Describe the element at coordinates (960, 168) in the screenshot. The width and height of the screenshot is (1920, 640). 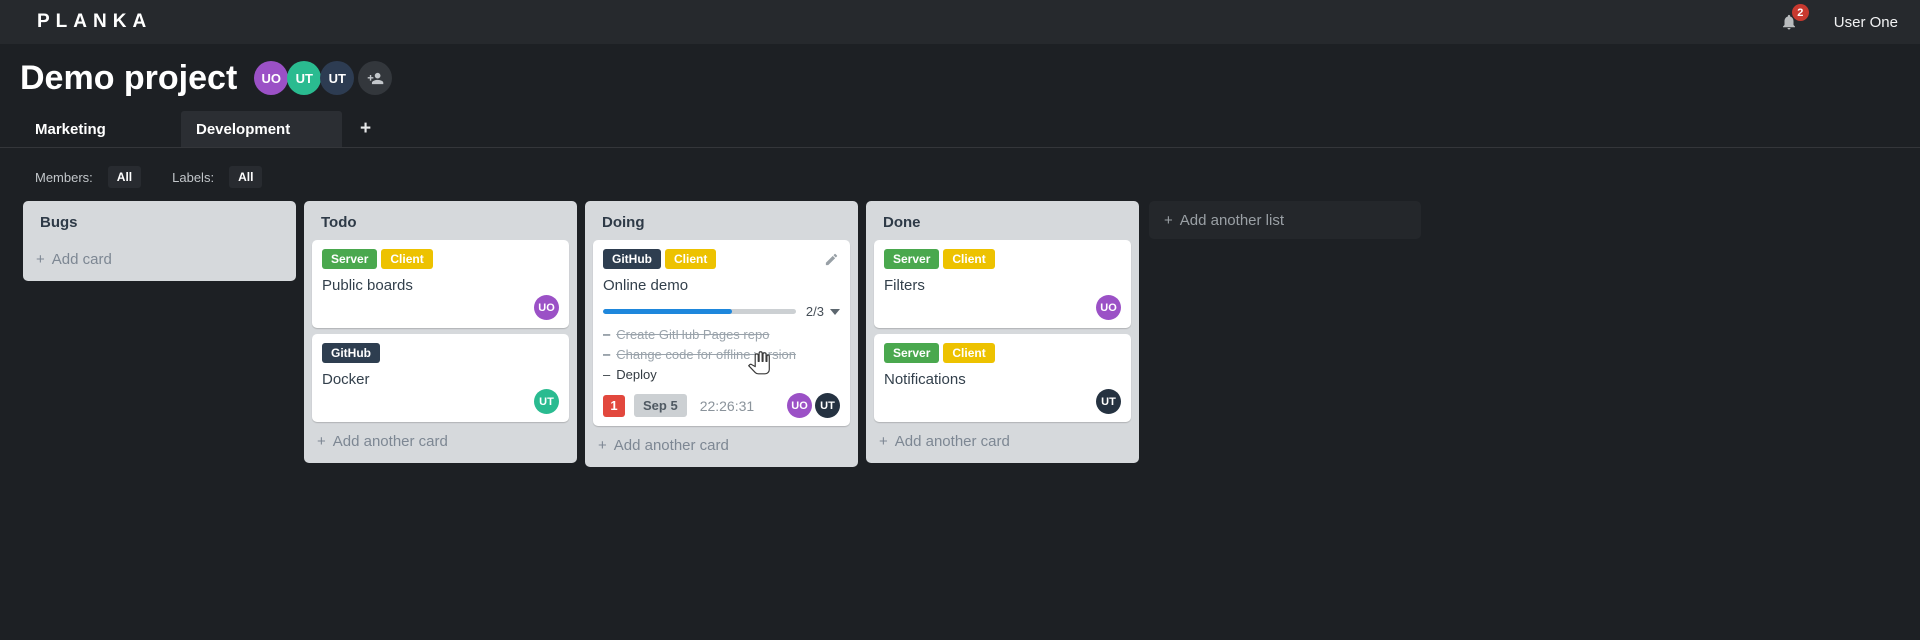
I see `filter-bar: Members: All Labels: All` at that location.